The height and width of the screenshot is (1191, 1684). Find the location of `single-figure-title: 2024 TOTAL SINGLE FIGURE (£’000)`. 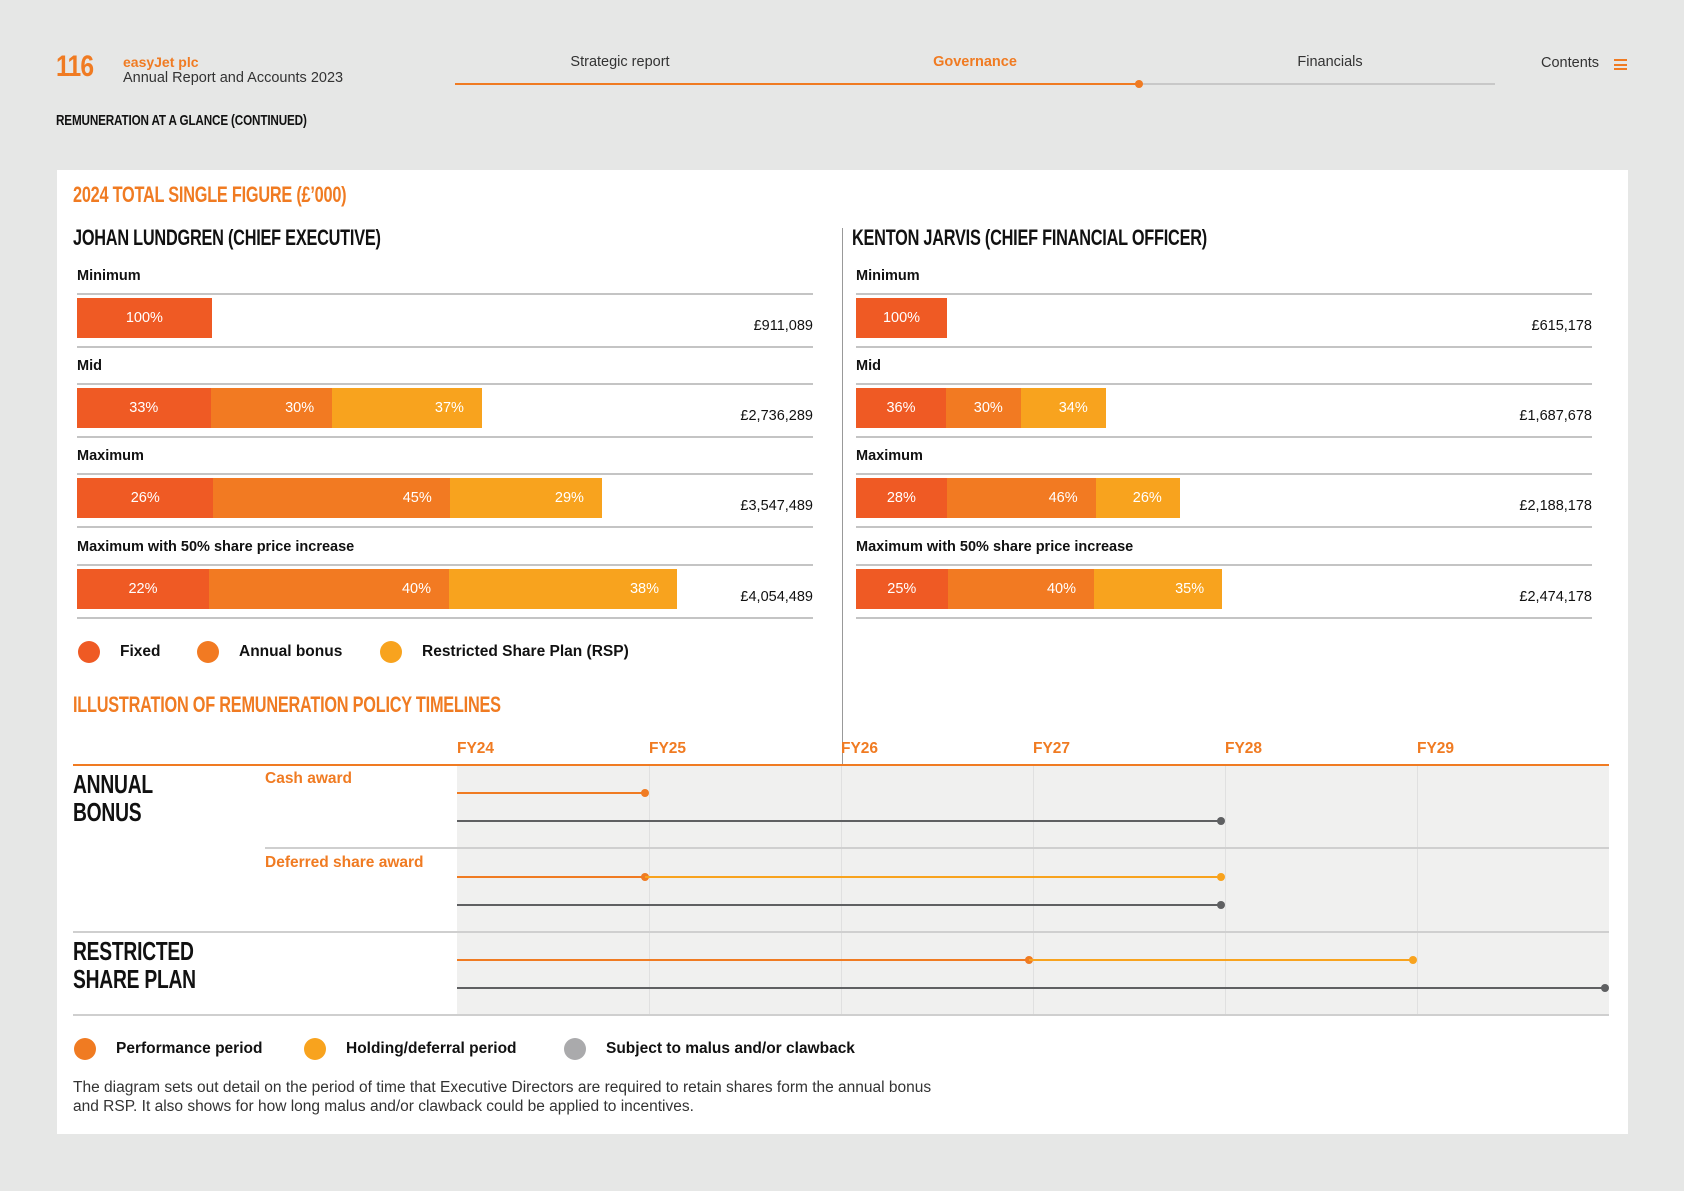

single-figure-title: 2024 TOTAL SINGLE FIGURE (£’000) is located at coordinates (210, 194).